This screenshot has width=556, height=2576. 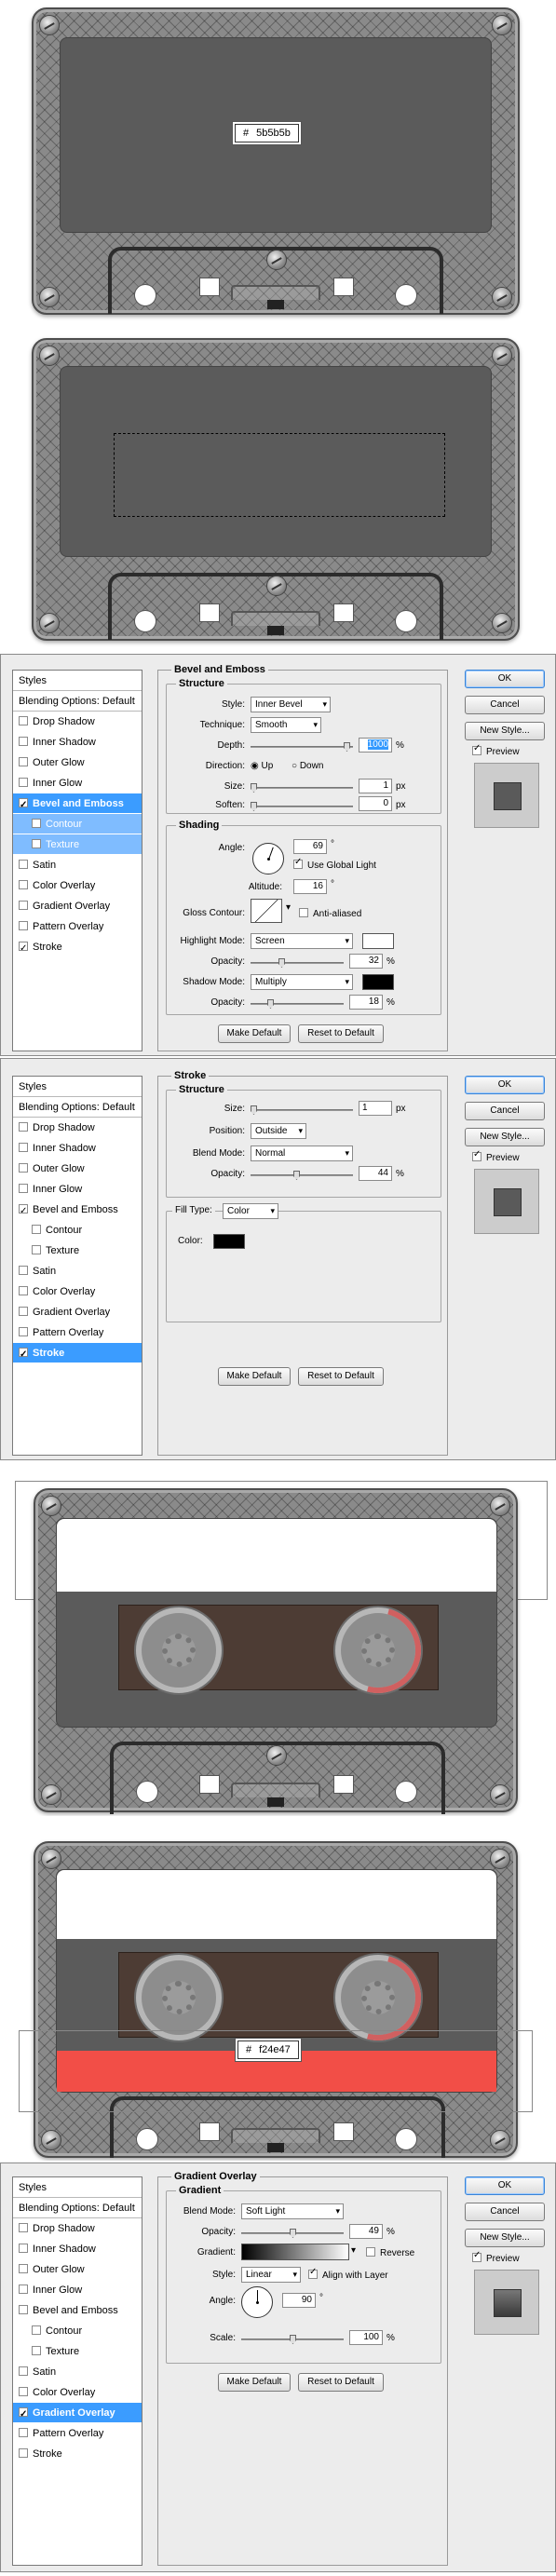 I want to click on opacity-input: 44, so click(x=375, y=1173).